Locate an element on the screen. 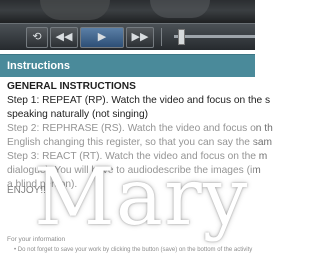 The width and height of the screenshot is (320, 256). instructions-header: Instructions is located at coordinates (127, 65).